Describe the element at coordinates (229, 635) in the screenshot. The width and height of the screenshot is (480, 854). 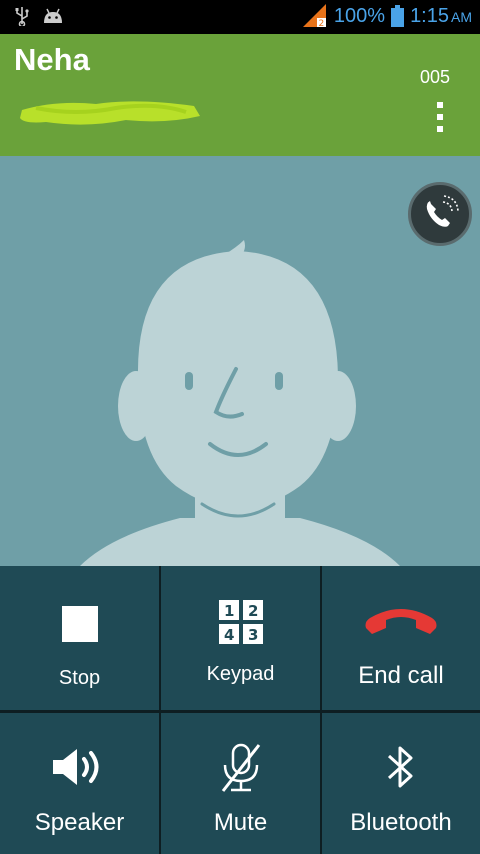
I see `keypad-digit-4: 4` at that location.